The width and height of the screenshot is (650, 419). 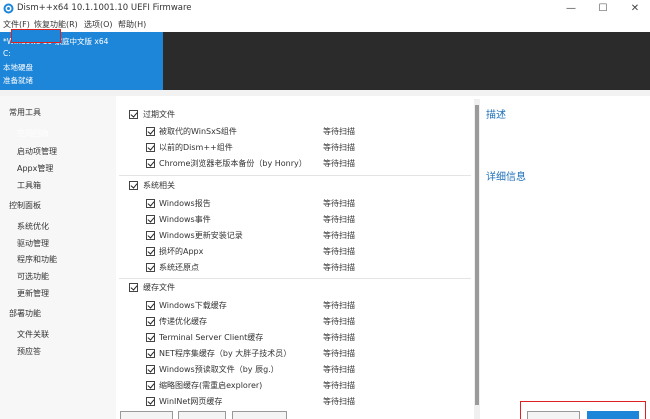 I want to click on sidebar-item-space-cleanup: 空间回收, so click(x=33, y=133).